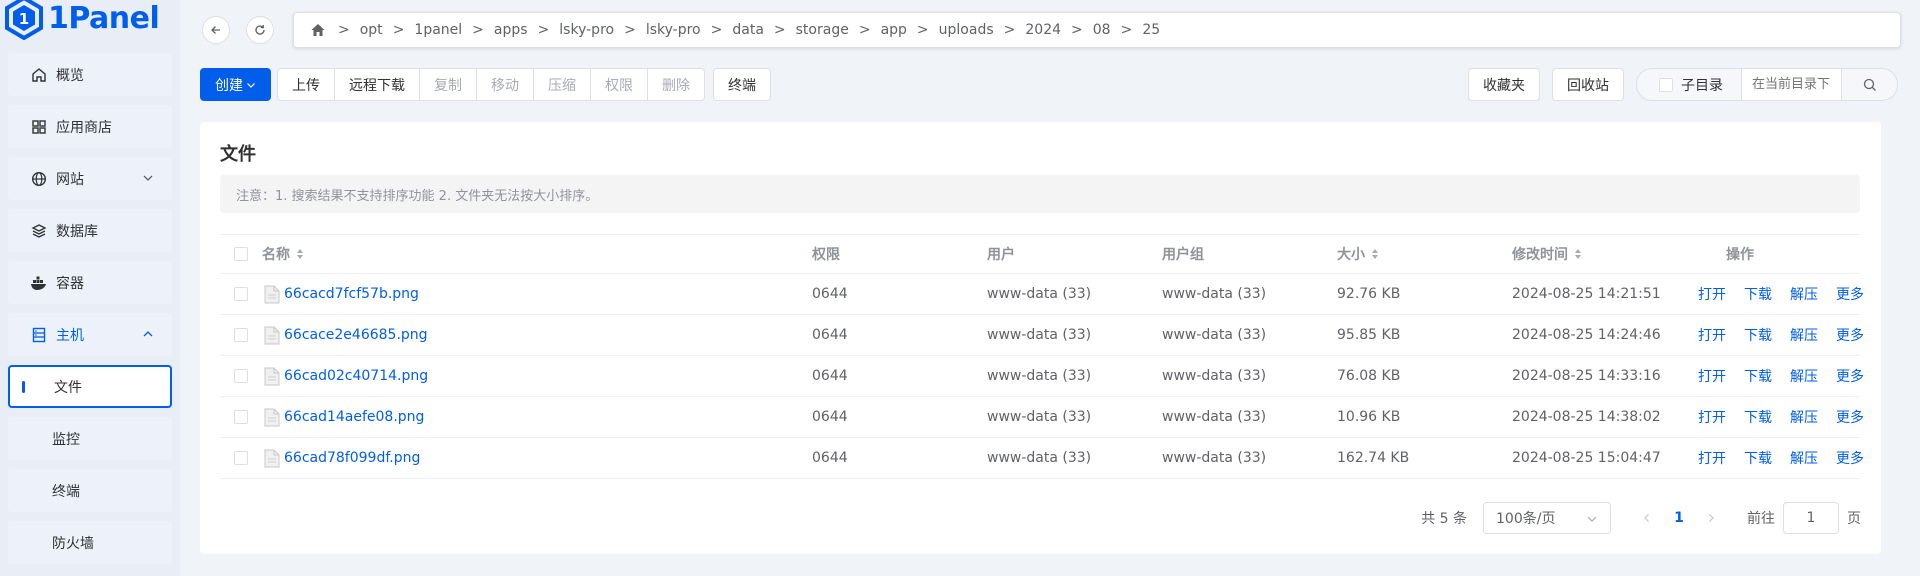  What do you see at coordinates (241, 254) in the screenshot?
I see `select-all-checkbox` at bounding box center [241, 254].